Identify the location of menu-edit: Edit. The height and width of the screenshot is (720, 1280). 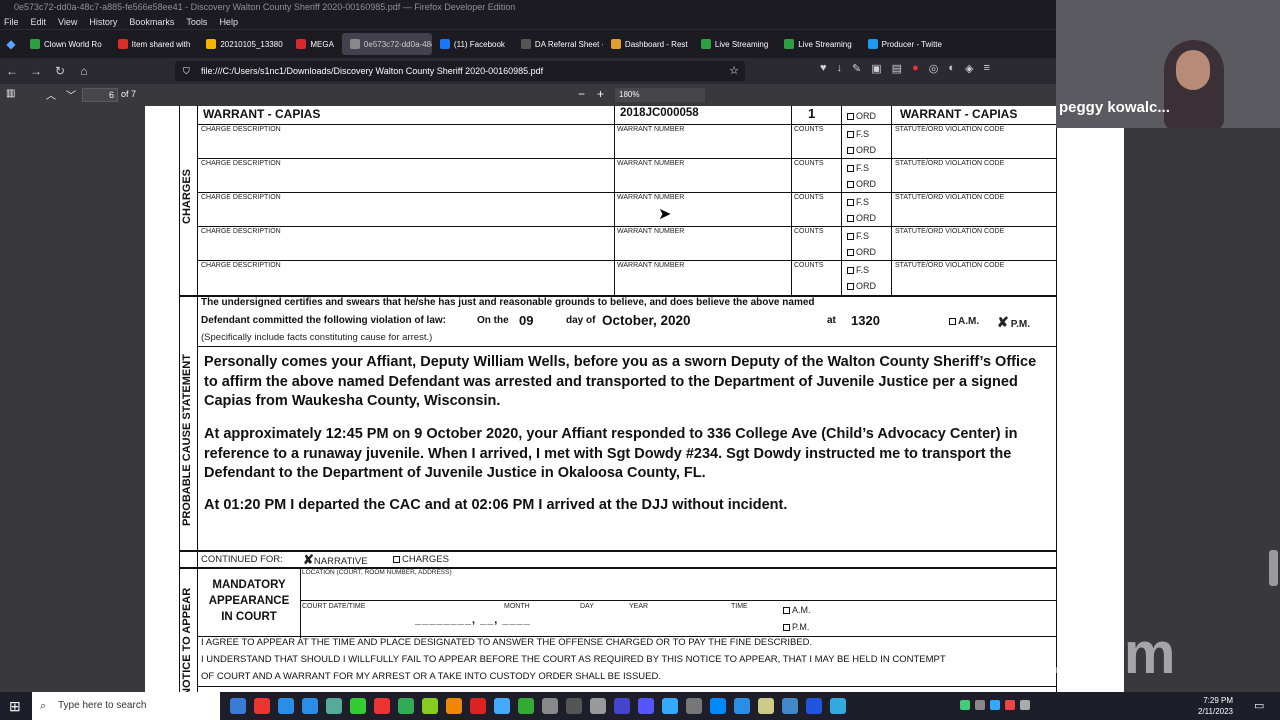
(39, 22).